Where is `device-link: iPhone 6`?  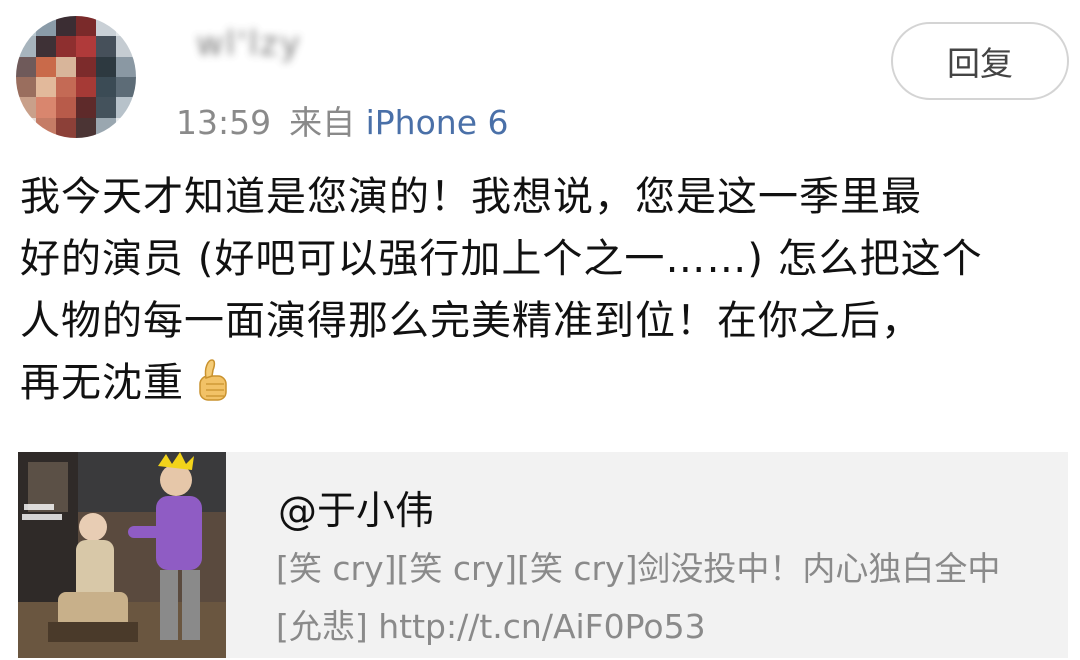
device-link: iPhone 6 is located at coordinates (437, 122).